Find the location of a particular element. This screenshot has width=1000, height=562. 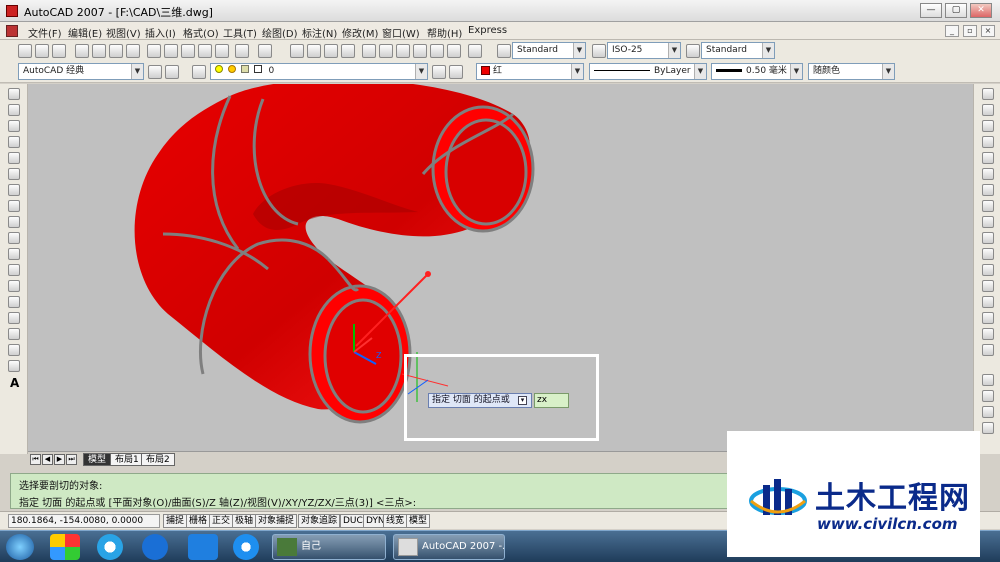

paste-icon is located at coordinates (188, 51).